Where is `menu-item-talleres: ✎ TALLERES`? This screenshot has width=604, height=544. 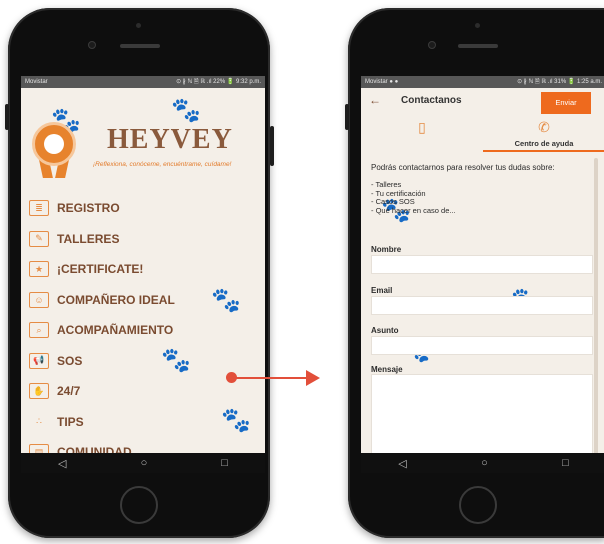
menu-item-talleres: ✎ TALLERES is located at coordinates (143, 239).